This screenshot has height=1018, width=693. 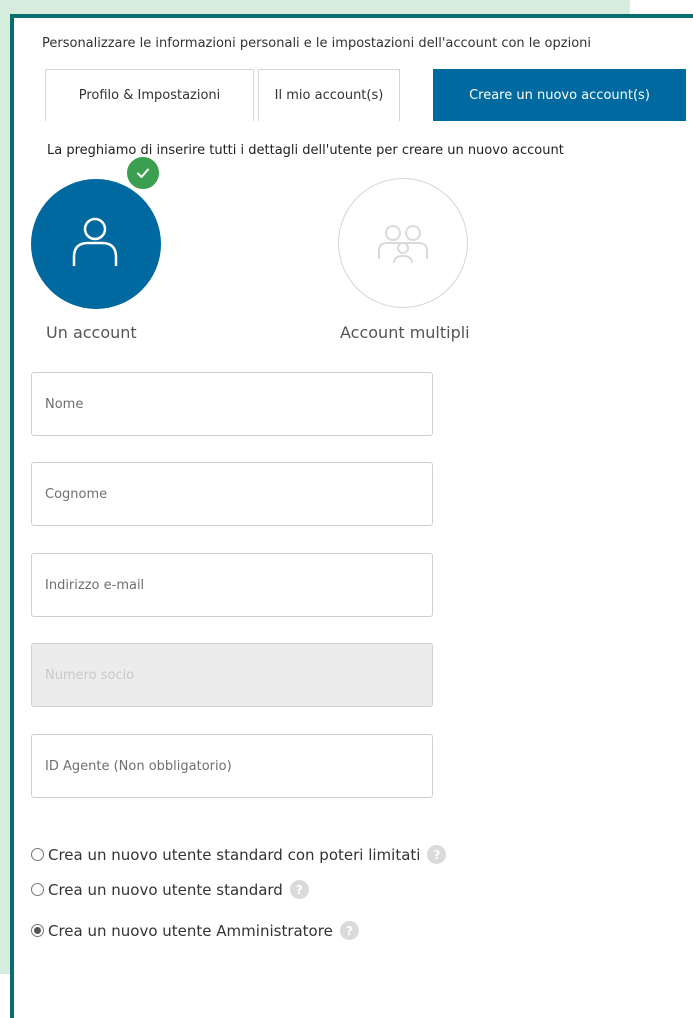 What do you see at coordinates (37, 930) in the screenshot?
I see `radio-button-checked` at bounding box center [37, 930].